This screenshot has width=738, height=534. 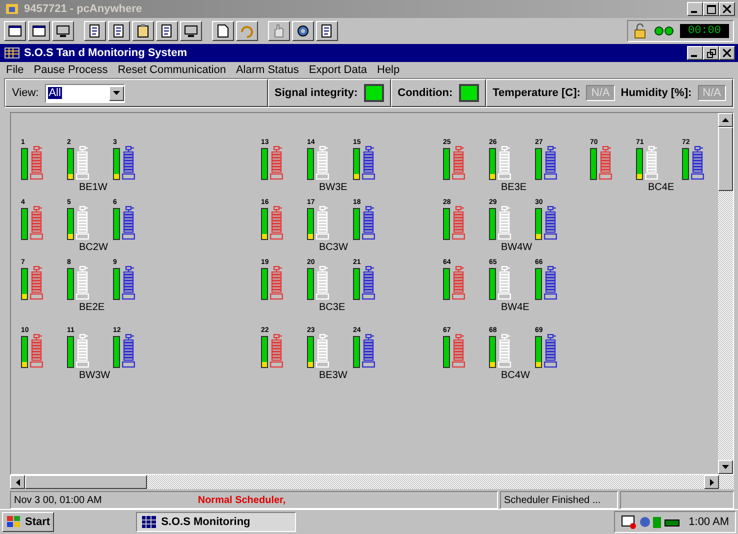 I want to click on group-name: BC2W, so click(x=93, y=247).